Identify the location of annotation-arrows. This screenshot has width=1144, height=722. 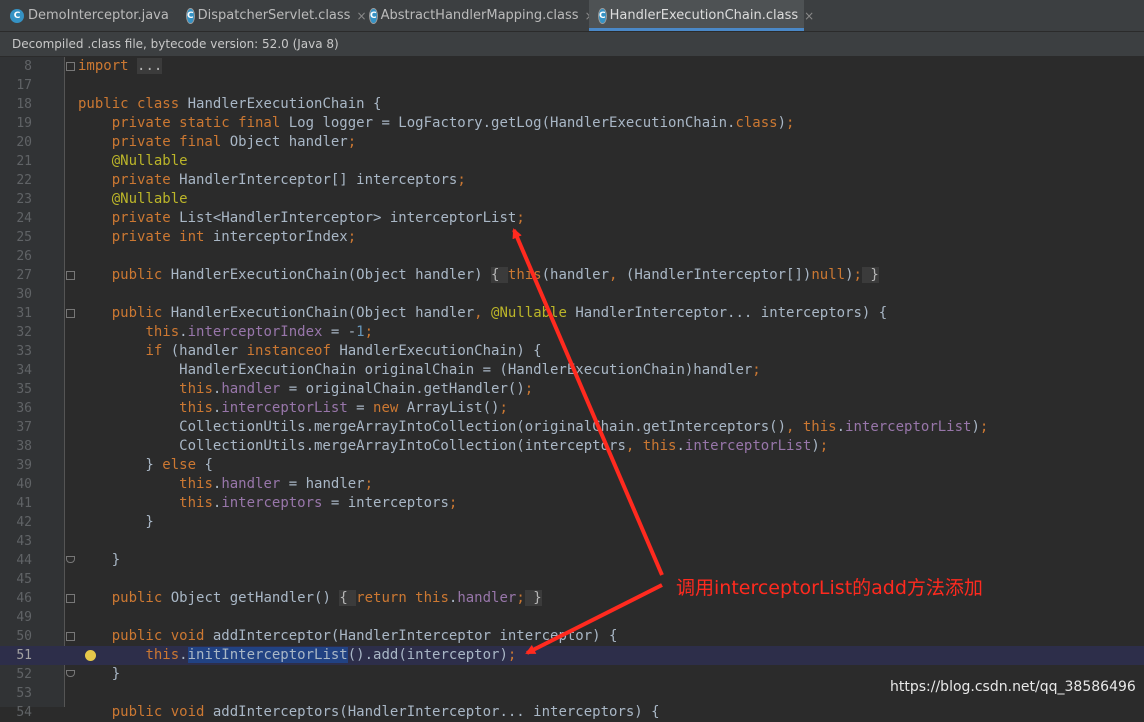
(588, 441).